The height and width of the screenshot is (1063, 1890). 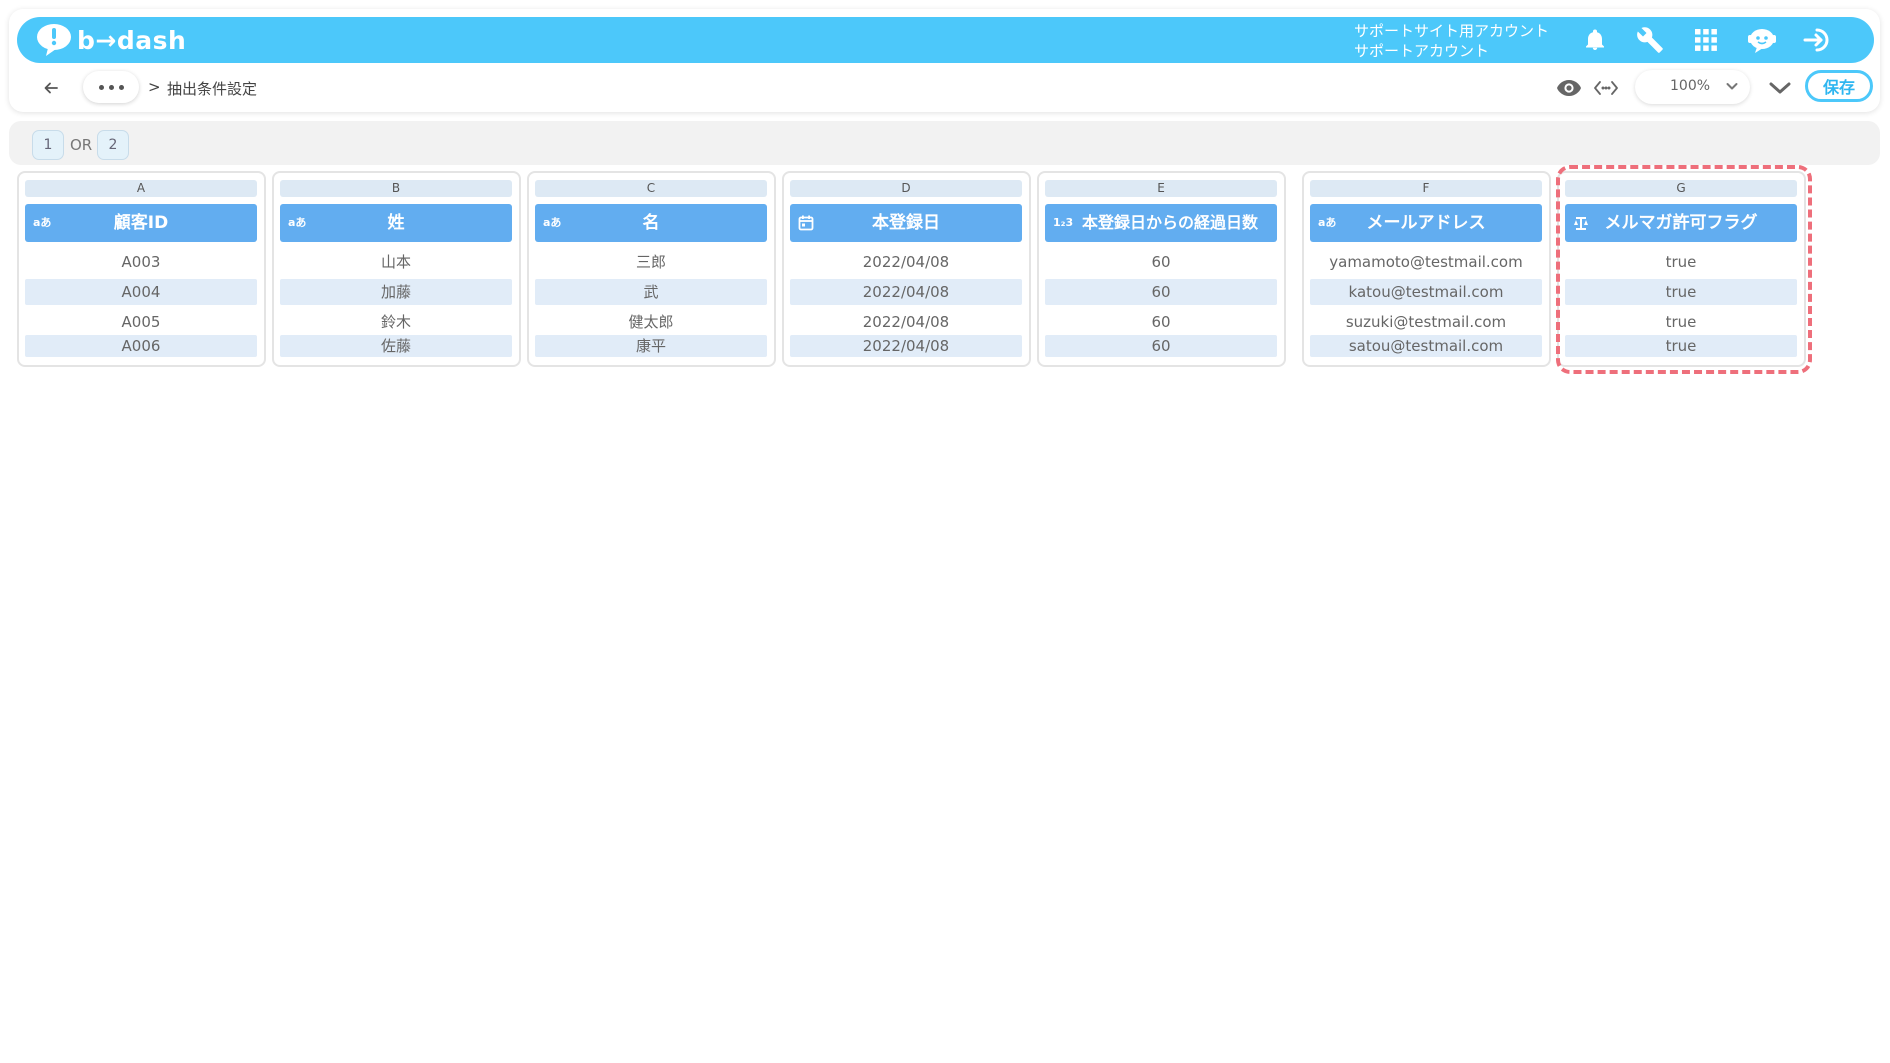 I want to click on column-header-label: 顧客ID, so click(x=141, y=223).